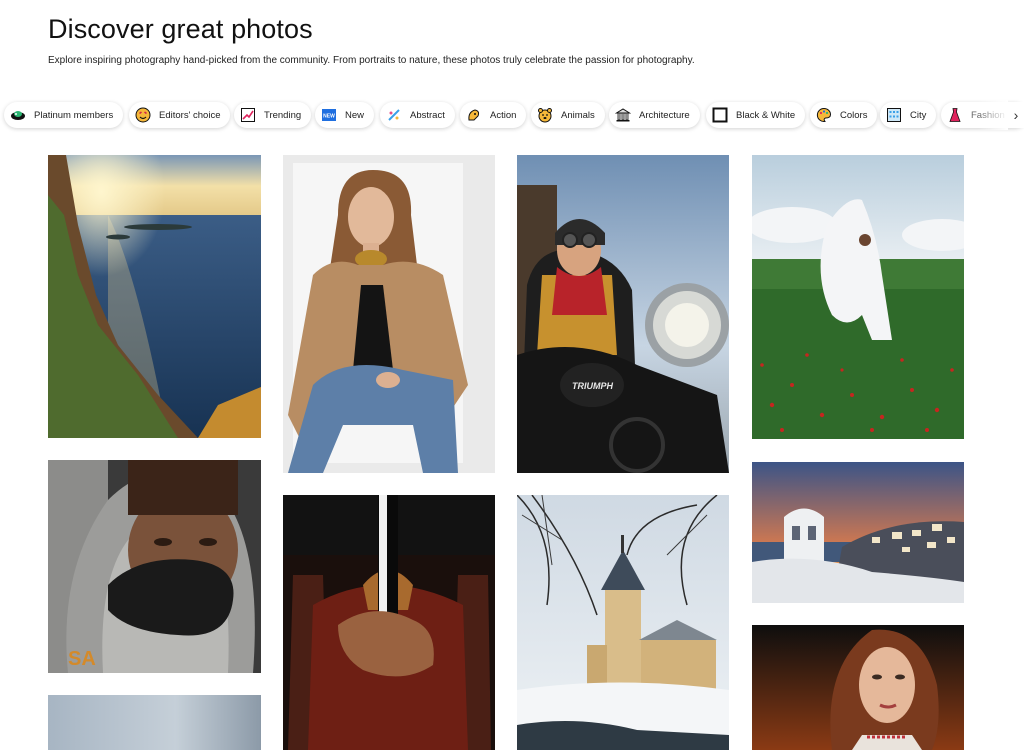 Image resolution: width=1024 pixels, height=750 pixels. Describe the element at coordinates (664, 115) in the screenshot. I see `category-label: Architecture` at that location.